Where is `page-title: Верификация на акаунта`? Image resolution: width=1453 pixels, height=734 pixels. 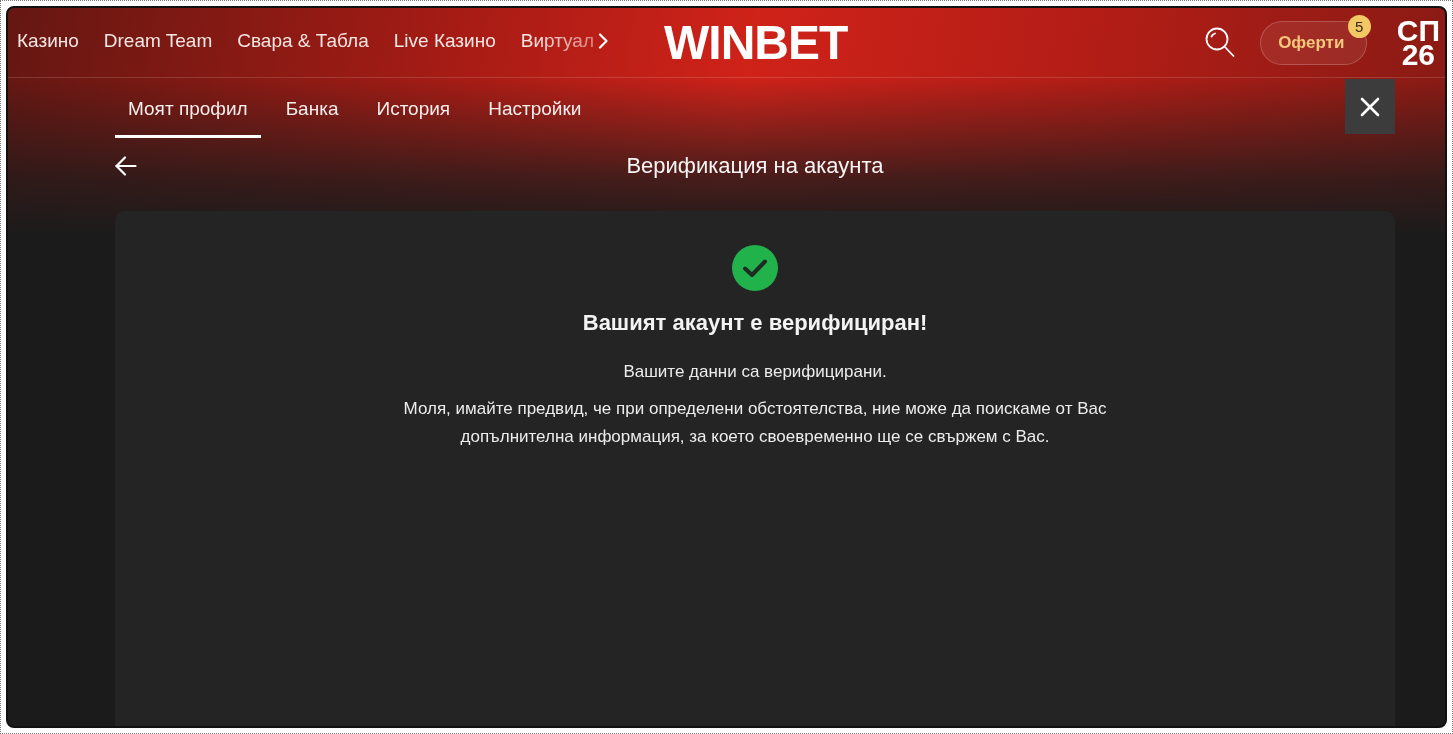 page-title: Верификация на акаунта is located at coordinates (755, 166).